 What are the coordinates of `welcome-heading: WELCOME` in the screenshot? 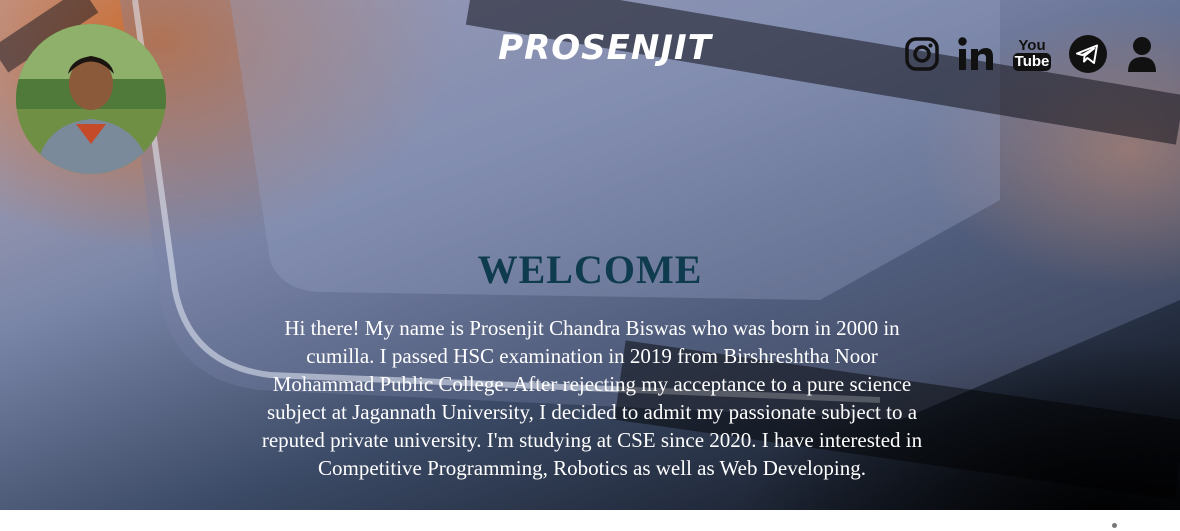 It's located at (590, 269).